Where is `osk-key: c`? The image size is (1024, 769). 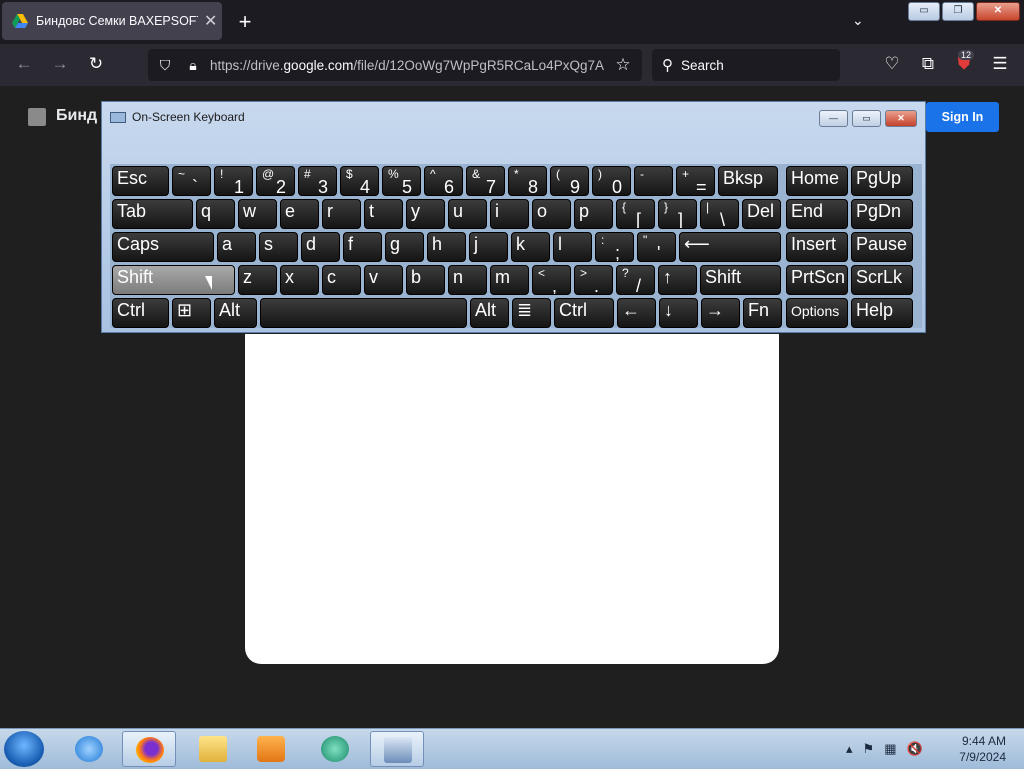
osk-key: c is located at coordinates (341, 280).